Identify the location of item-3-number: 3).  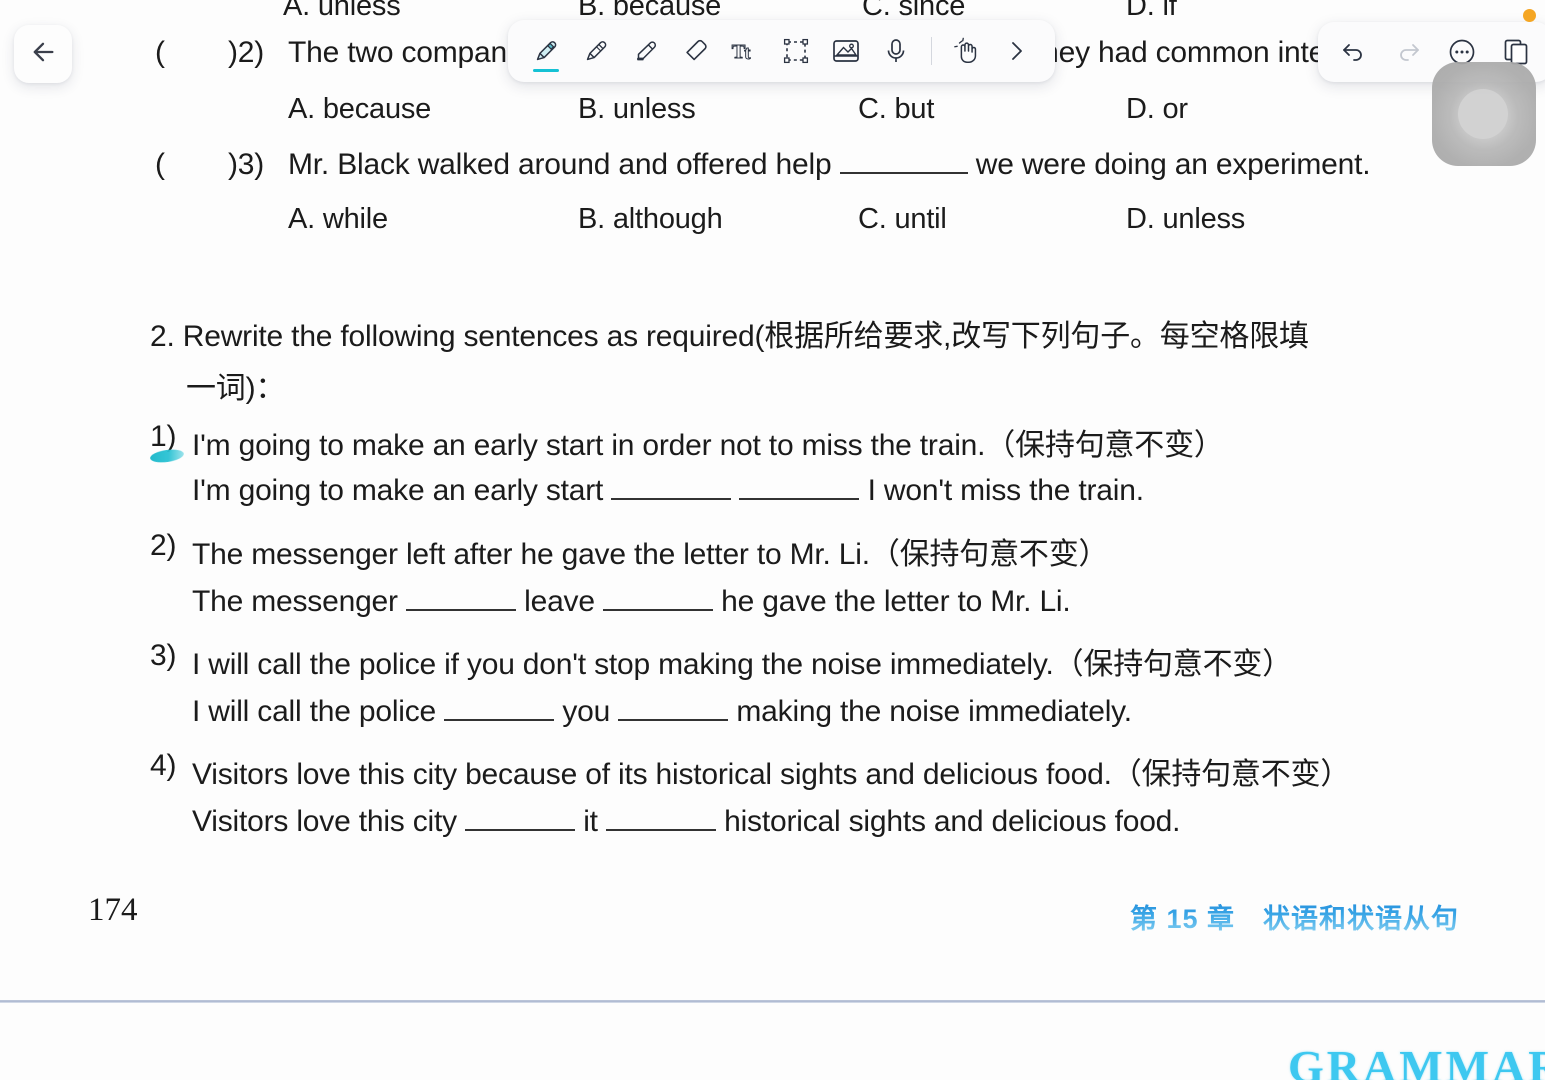
(163, 655).